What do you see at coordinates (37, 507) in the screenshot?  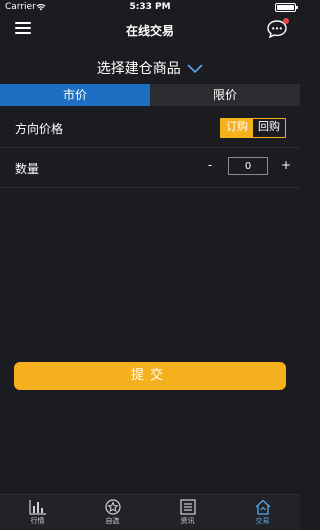 I see `bar-chart-icon` at bounding box center [37, 507].